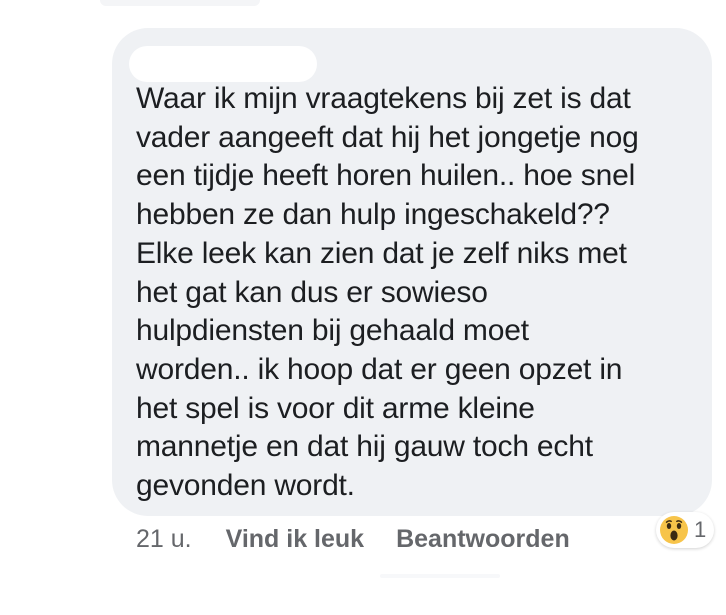 This screenshot has width=726, height=615. Describe the element at coordinates (364, 447) in the screenshot. I see `comment-line: mannetje en dat hij gauw toch echt` at that location.